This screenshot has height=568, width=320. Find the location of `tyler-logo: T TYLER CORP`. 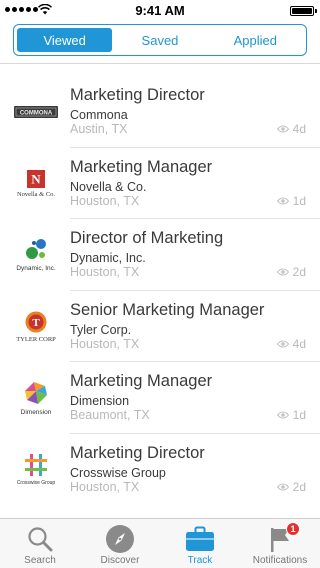

tyler-logo: T TYLER CORP is located at coordinates (36, 327).